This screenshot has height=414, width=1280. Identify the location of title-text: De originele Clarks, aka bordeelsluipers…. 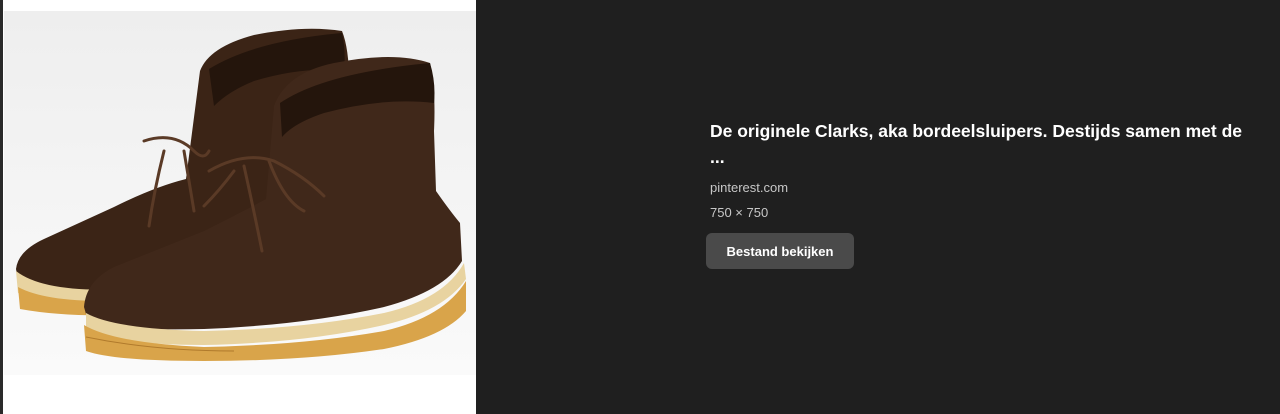
(976, 131).